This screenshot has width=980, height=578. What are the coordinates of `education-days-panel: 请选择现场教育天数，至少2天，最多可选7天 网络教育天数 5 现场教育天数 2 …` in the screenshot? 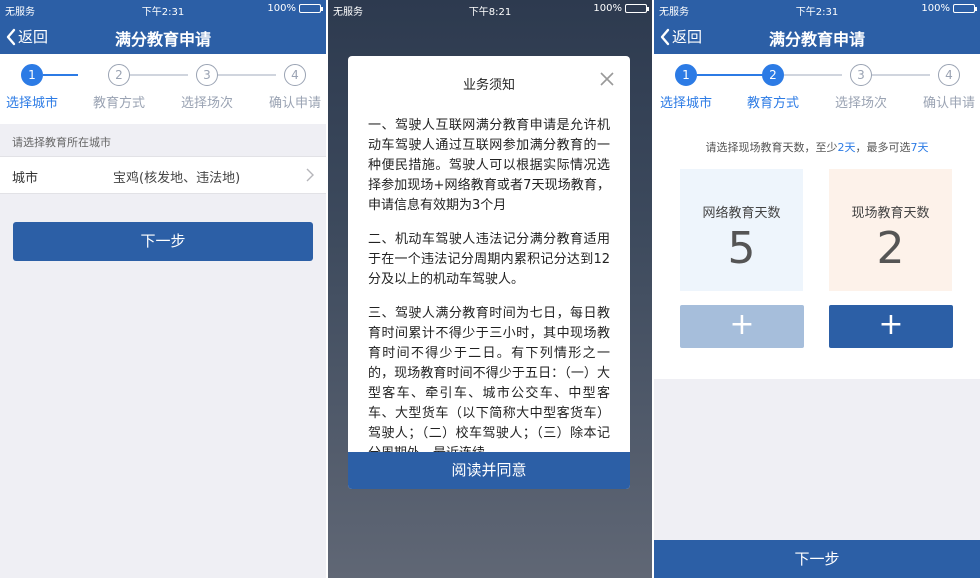 It's located at (817, 251).